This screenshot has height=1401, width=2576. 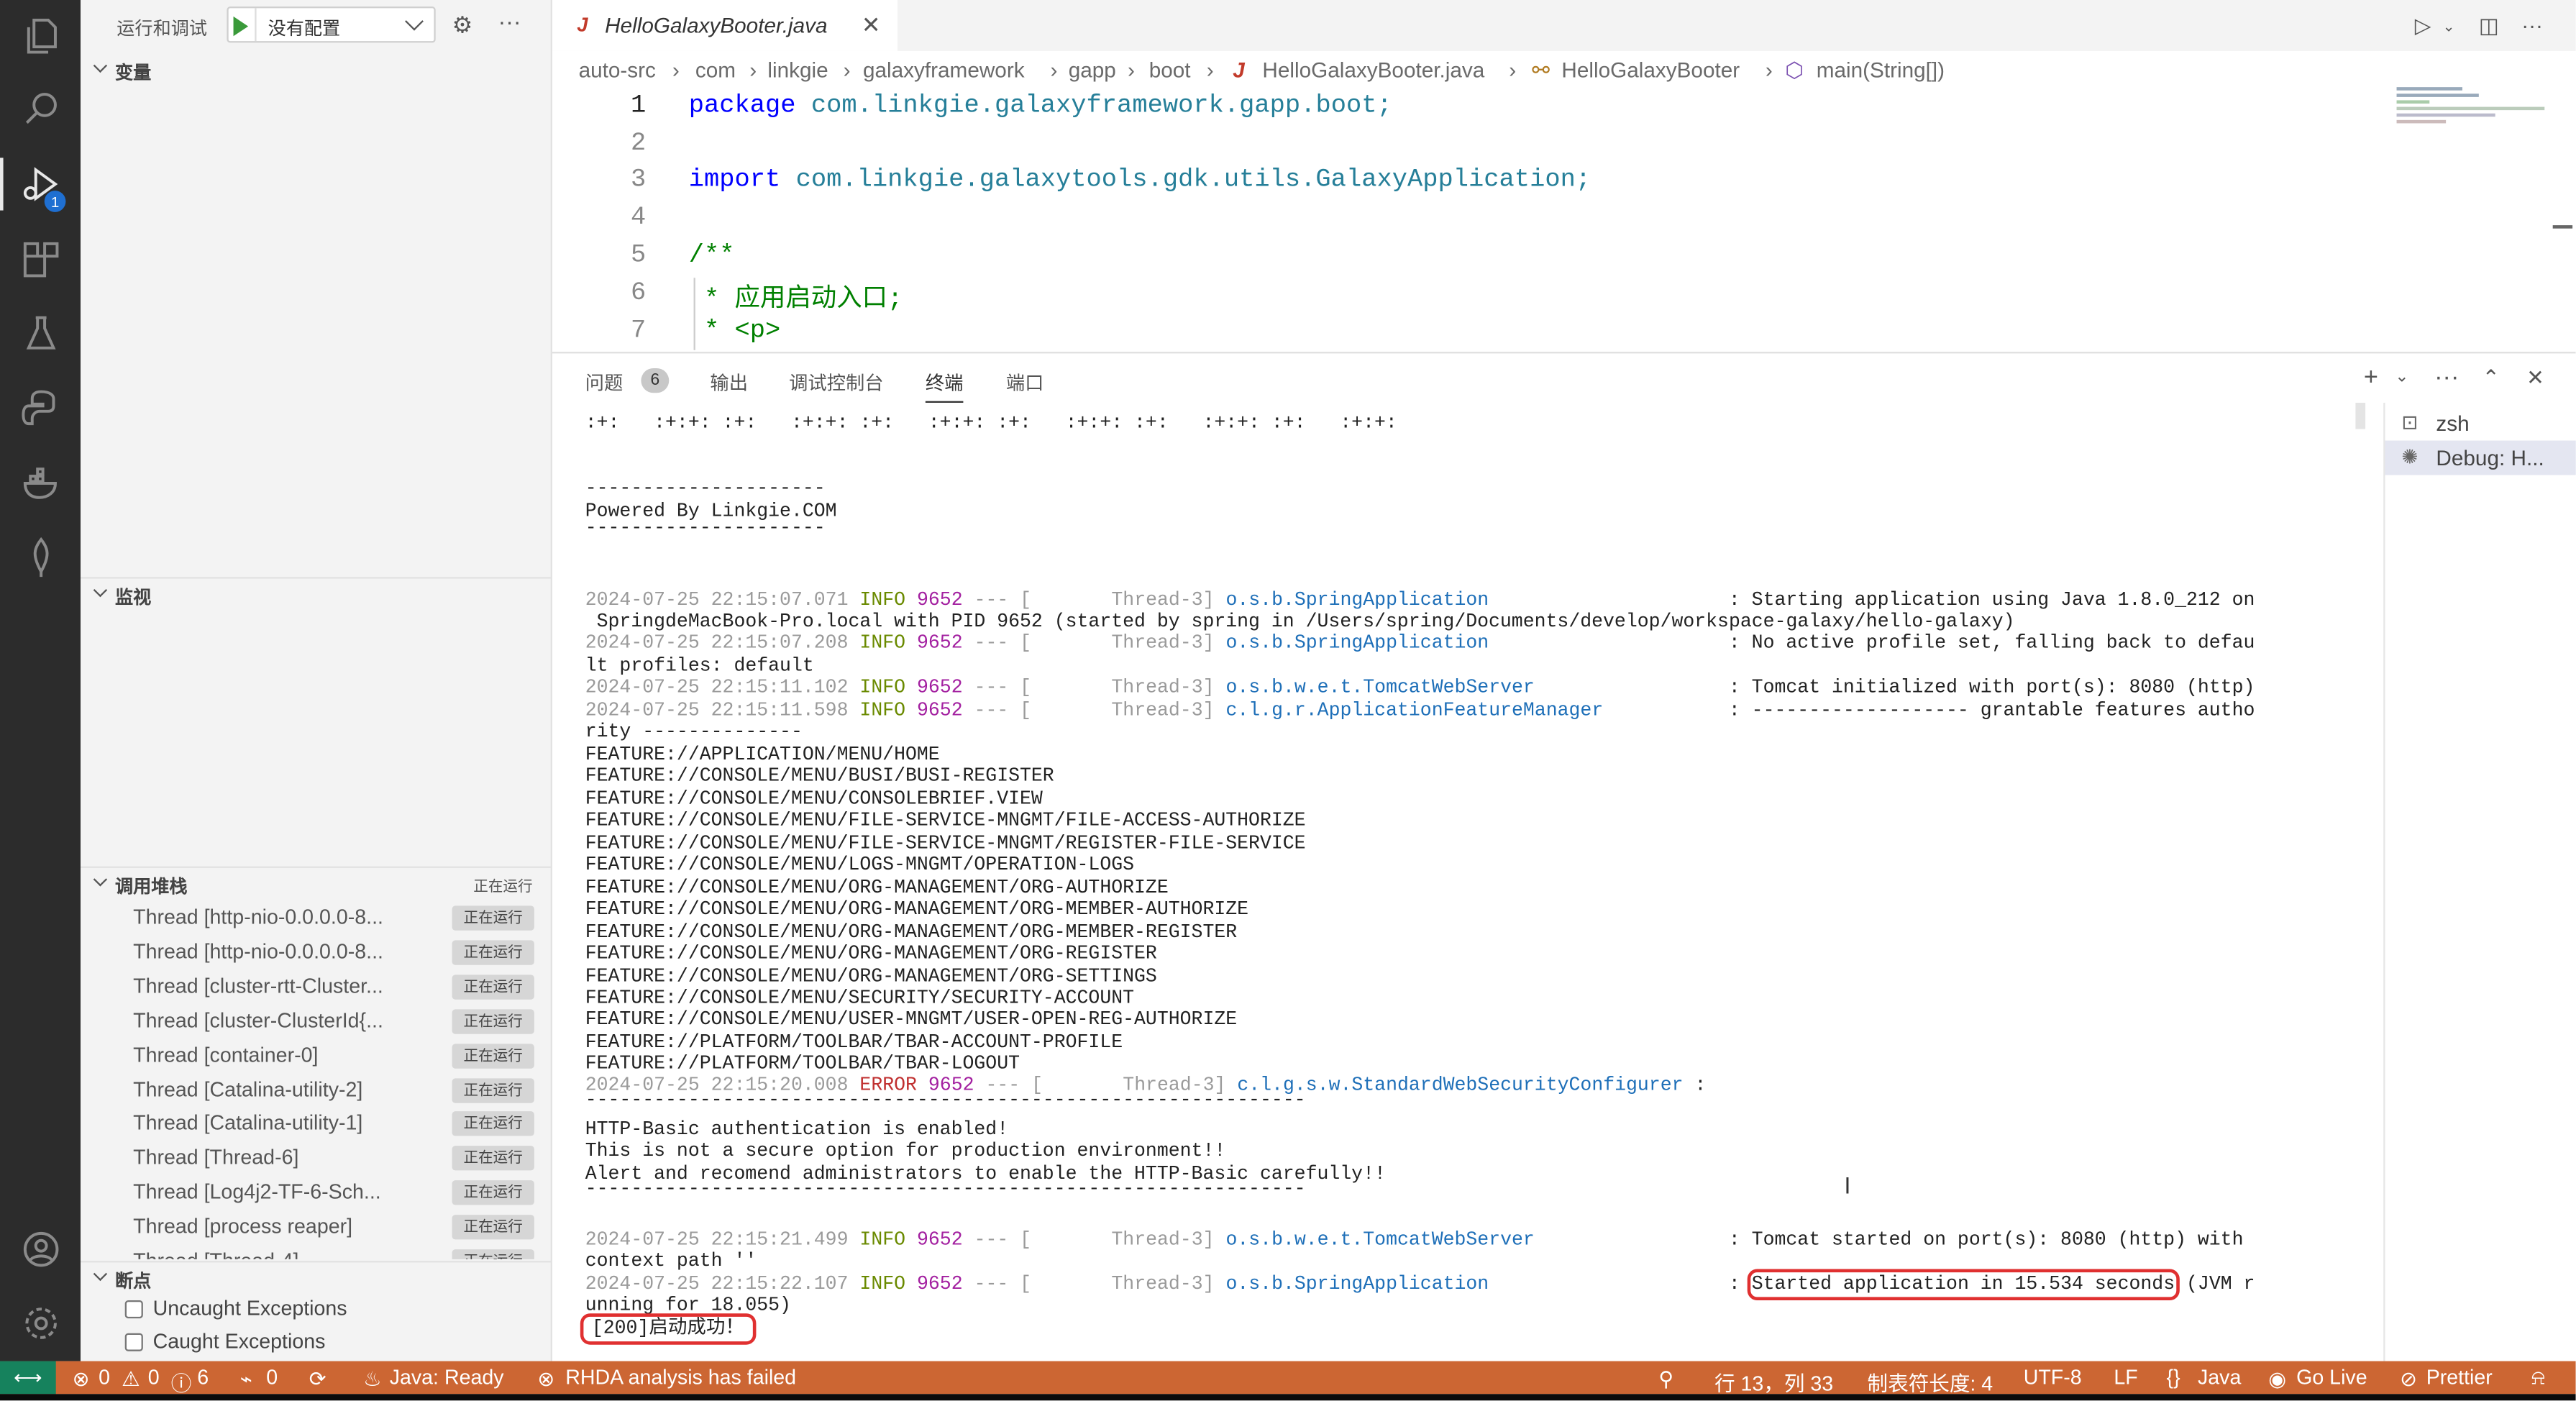 What do you see at coordinates (2474, 112) in the screenshot?
I see `minimap` at bounding box center [2474, 112].